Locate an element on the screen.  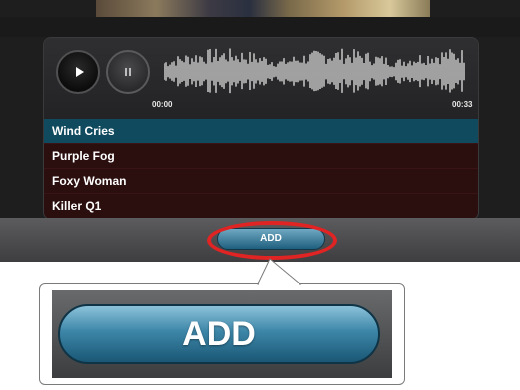
pause-icon is located at coordinates (128, 72).